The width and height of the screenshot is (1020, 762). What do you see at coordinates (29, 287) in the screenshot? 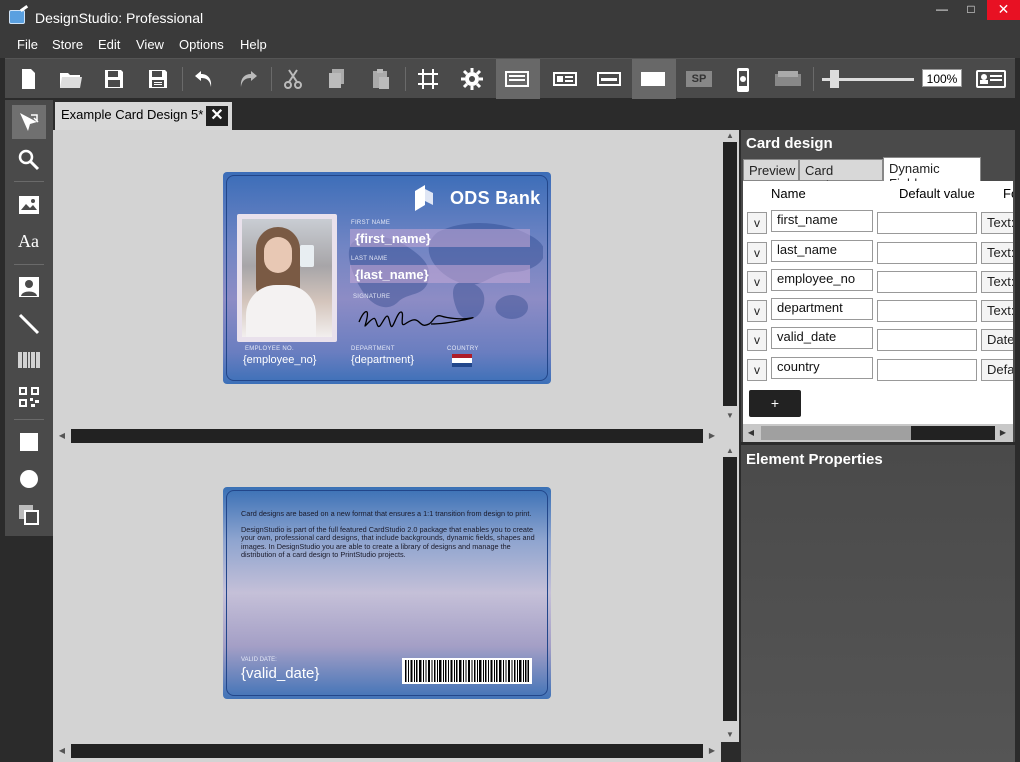
I see `photo-tool` at bounding box center [29, 287].